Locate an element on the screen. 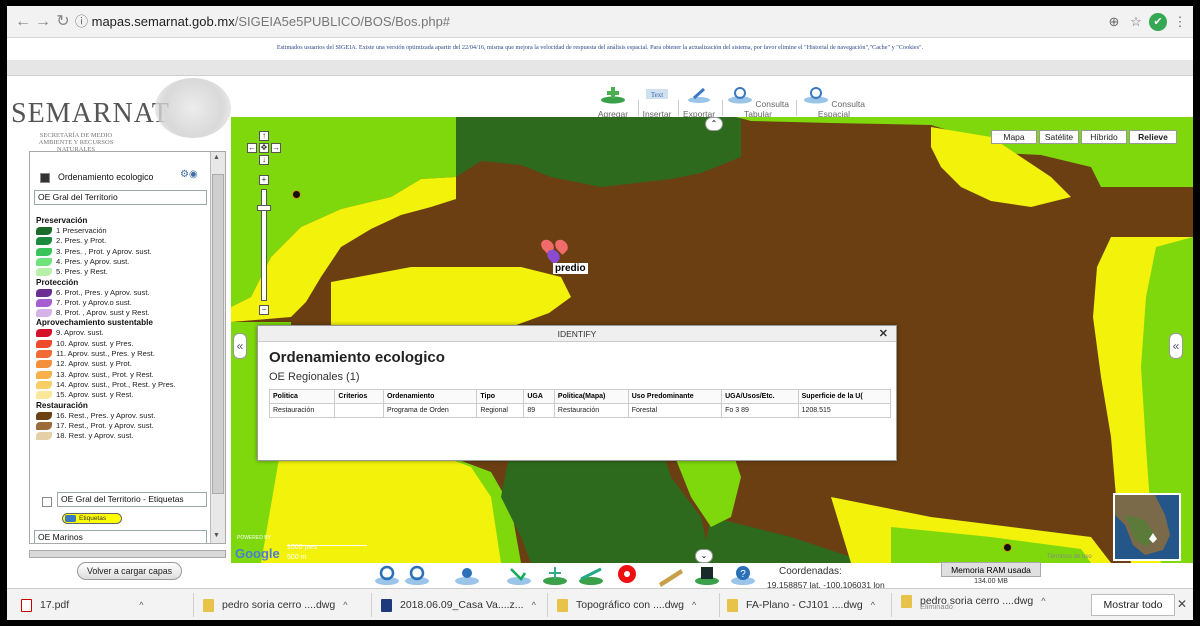 The image size is (1200, 626). reload-layers-button: Volver a cargar capas is located at coordinates (129, 571).